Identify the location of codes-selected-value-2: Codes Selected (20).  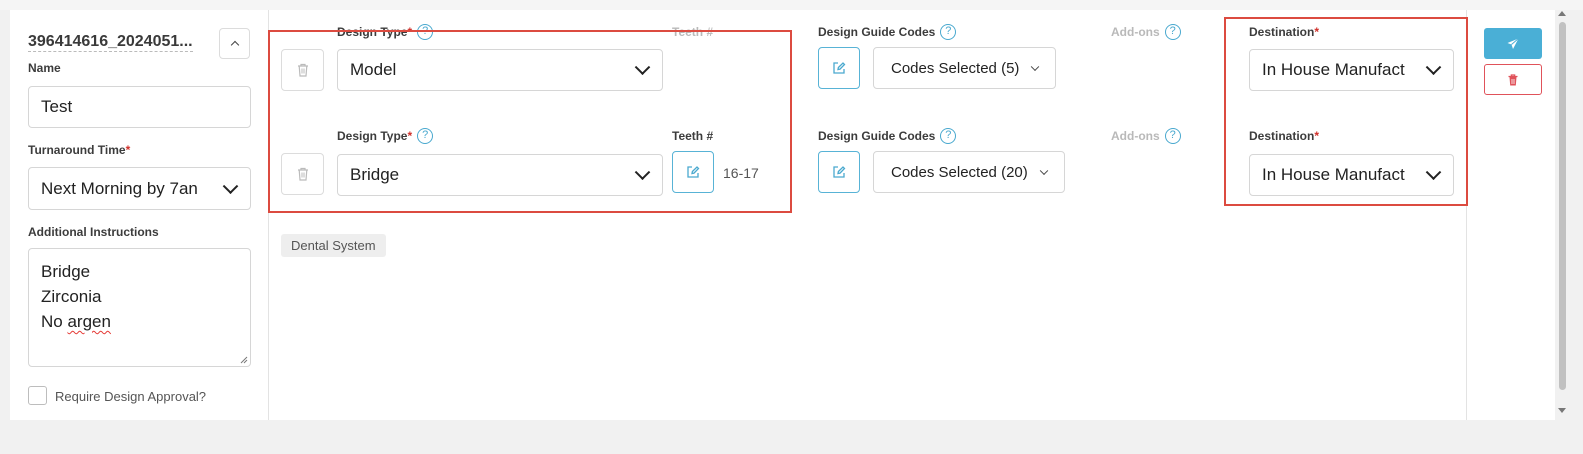
(959, 172).